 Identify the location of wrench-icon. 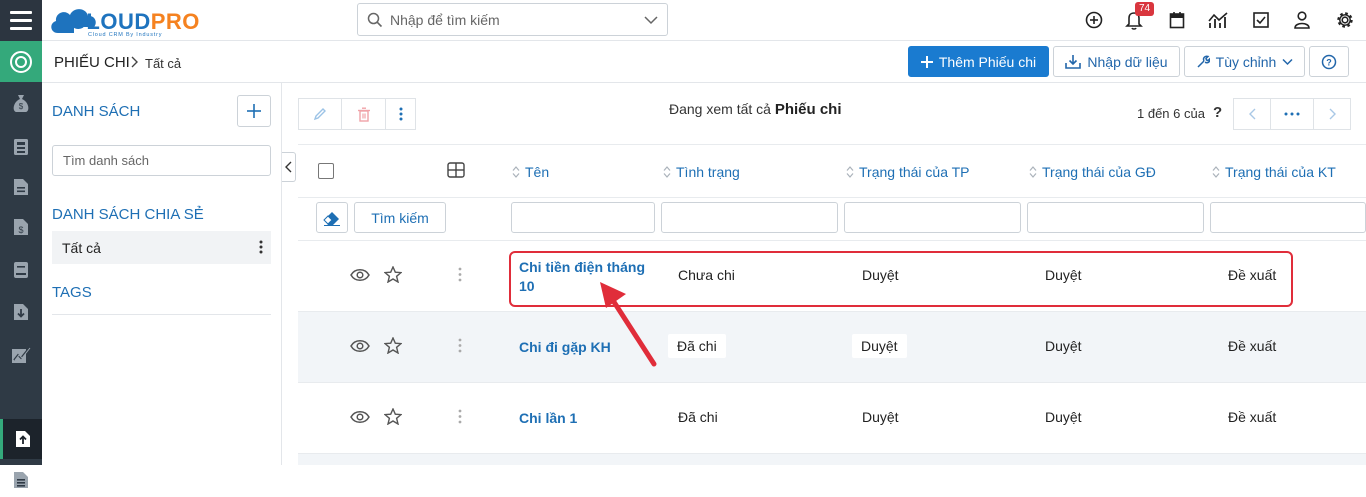
(1203, 61).